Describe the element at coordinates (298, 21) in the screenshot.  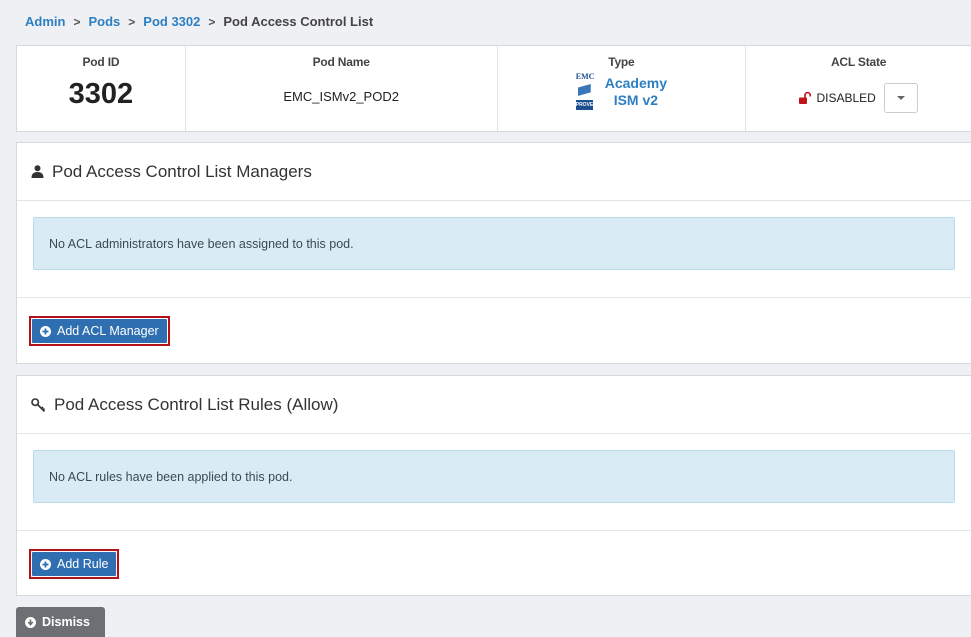
I see `breadcrumb-current: Pod Access Control List` at that location.